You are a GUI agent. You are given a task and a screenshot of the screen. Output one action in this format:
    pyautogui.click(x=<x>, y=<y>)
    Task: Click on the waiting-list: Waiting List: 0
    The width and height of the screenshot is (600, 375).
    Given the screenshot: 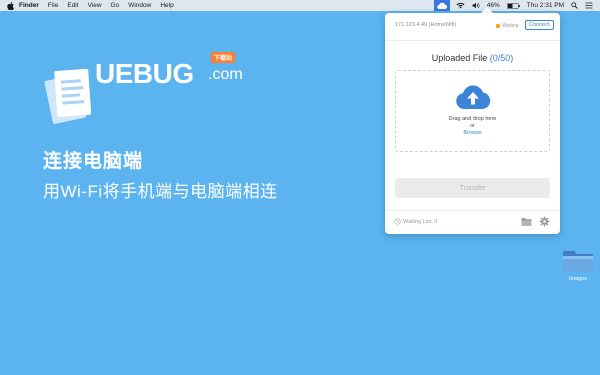 What is the action you would take?
    pyautogui.click(x=415, y=221)
    